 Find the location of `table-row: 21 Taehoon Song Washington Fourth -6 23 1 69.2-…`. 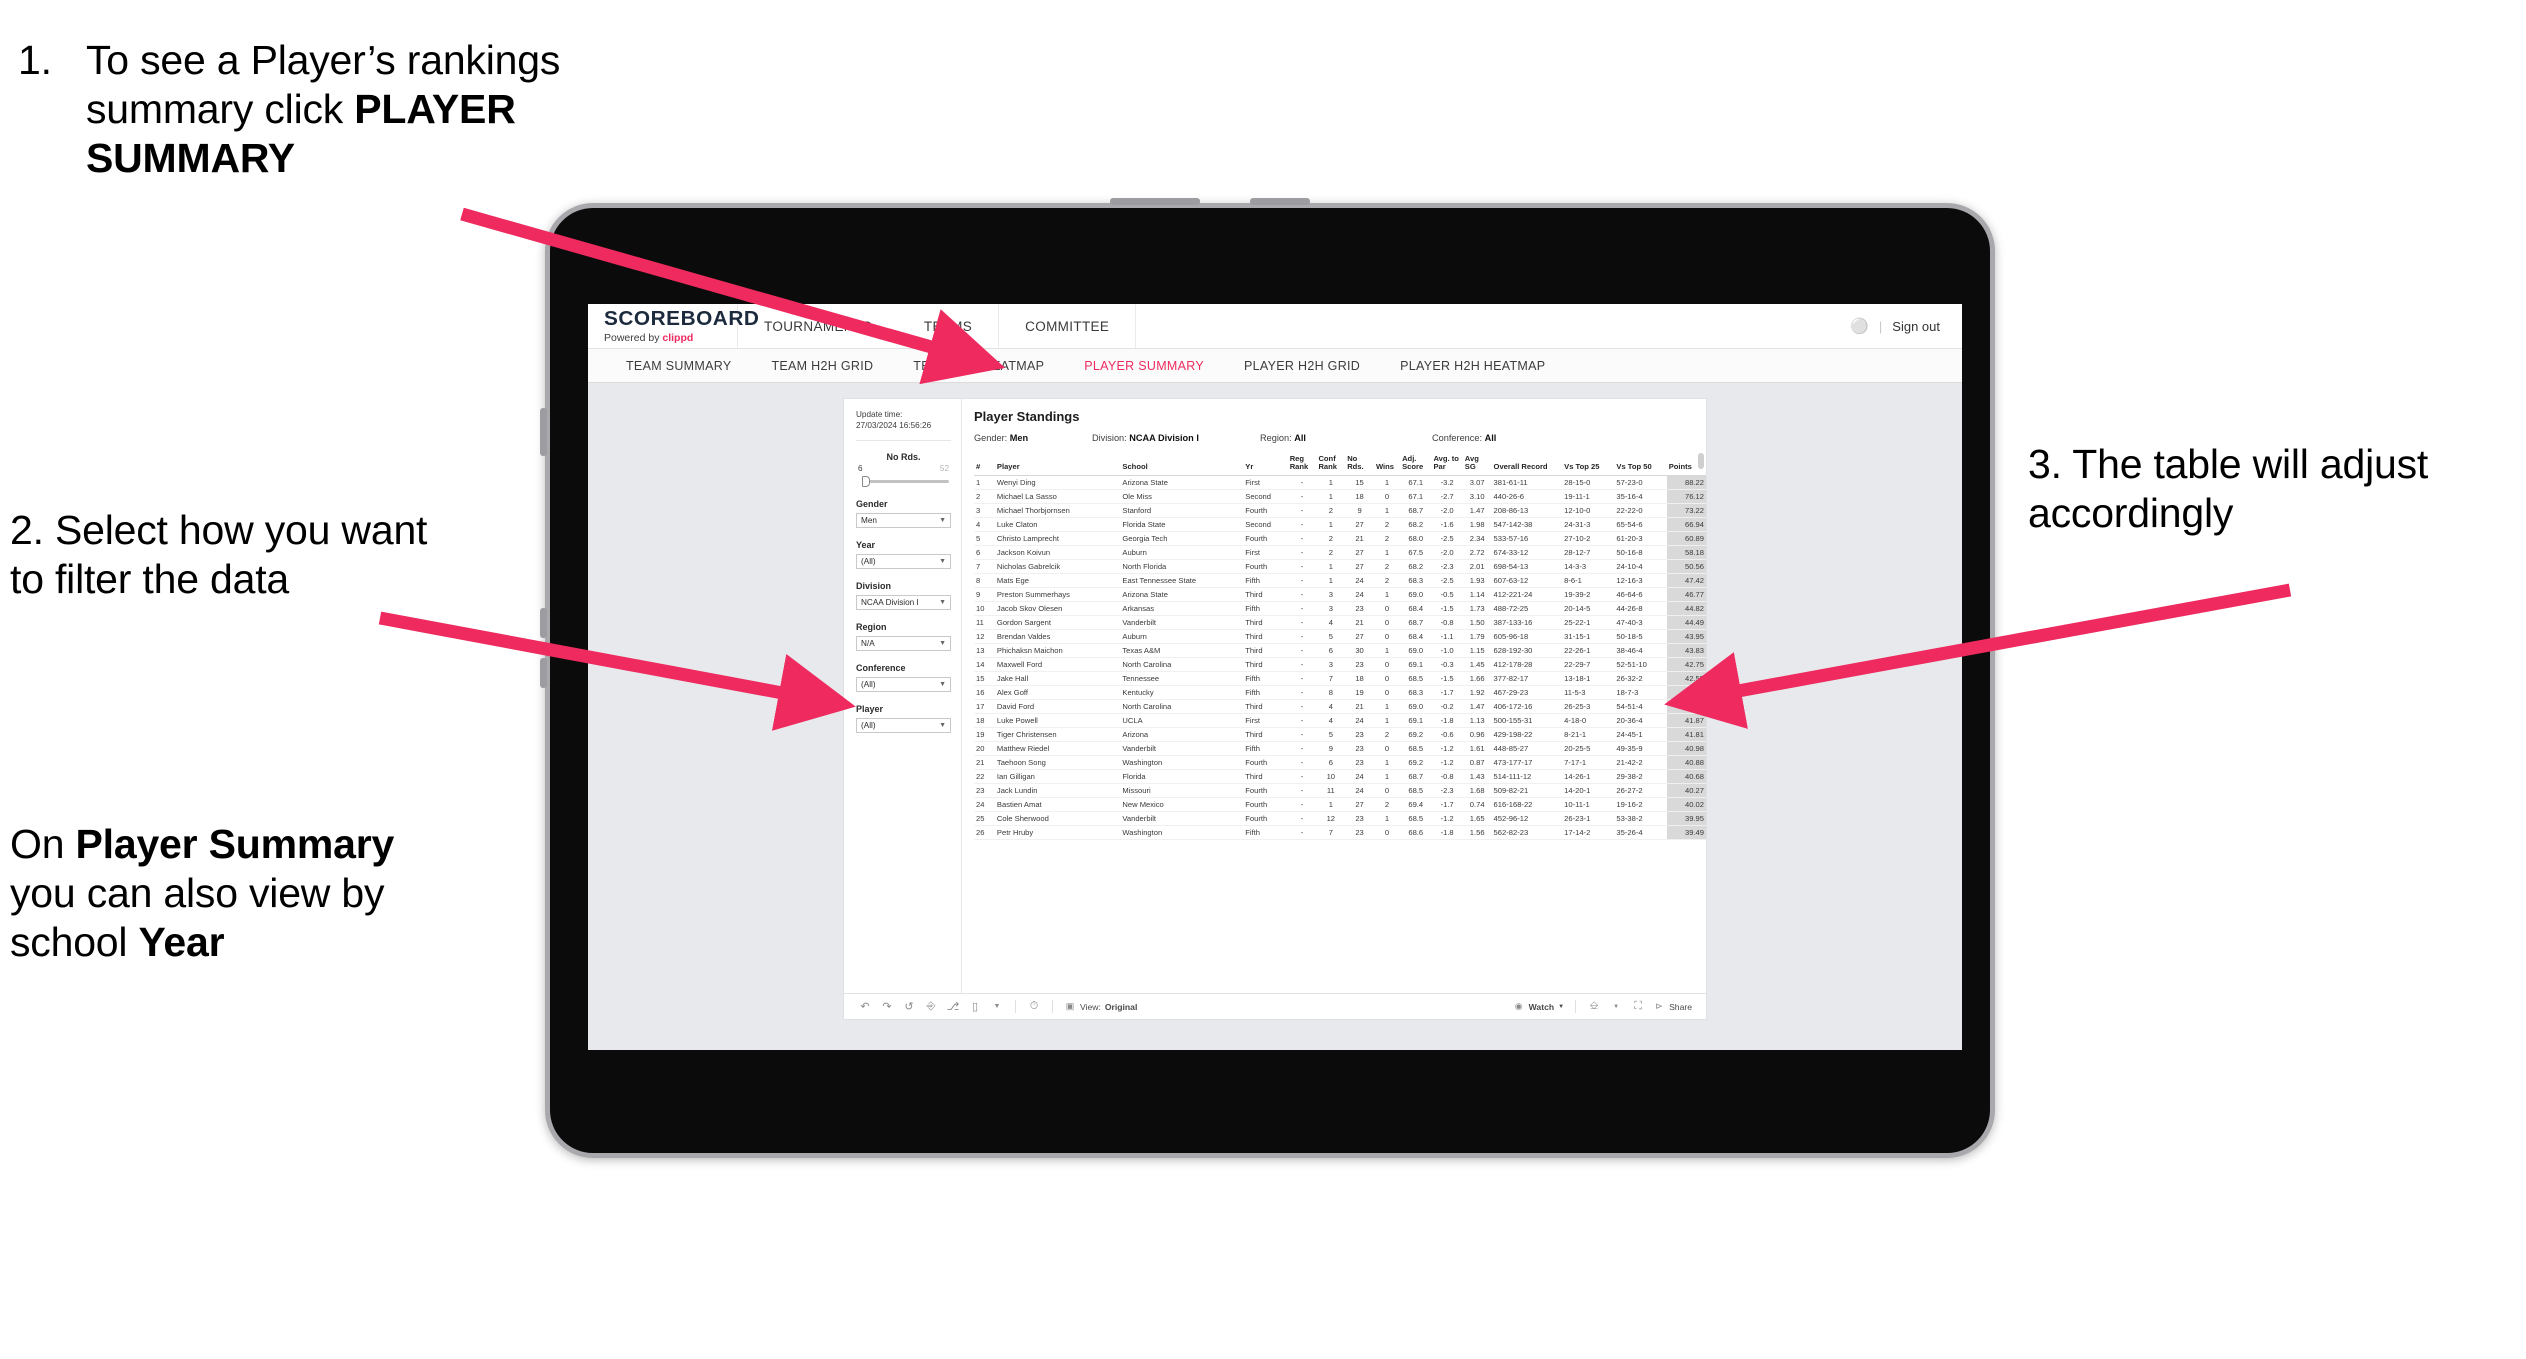

table-row: 21 Taehoon Song Washington Fourth -6 23 1 69.2-… is located at coordinates (1340, 763).